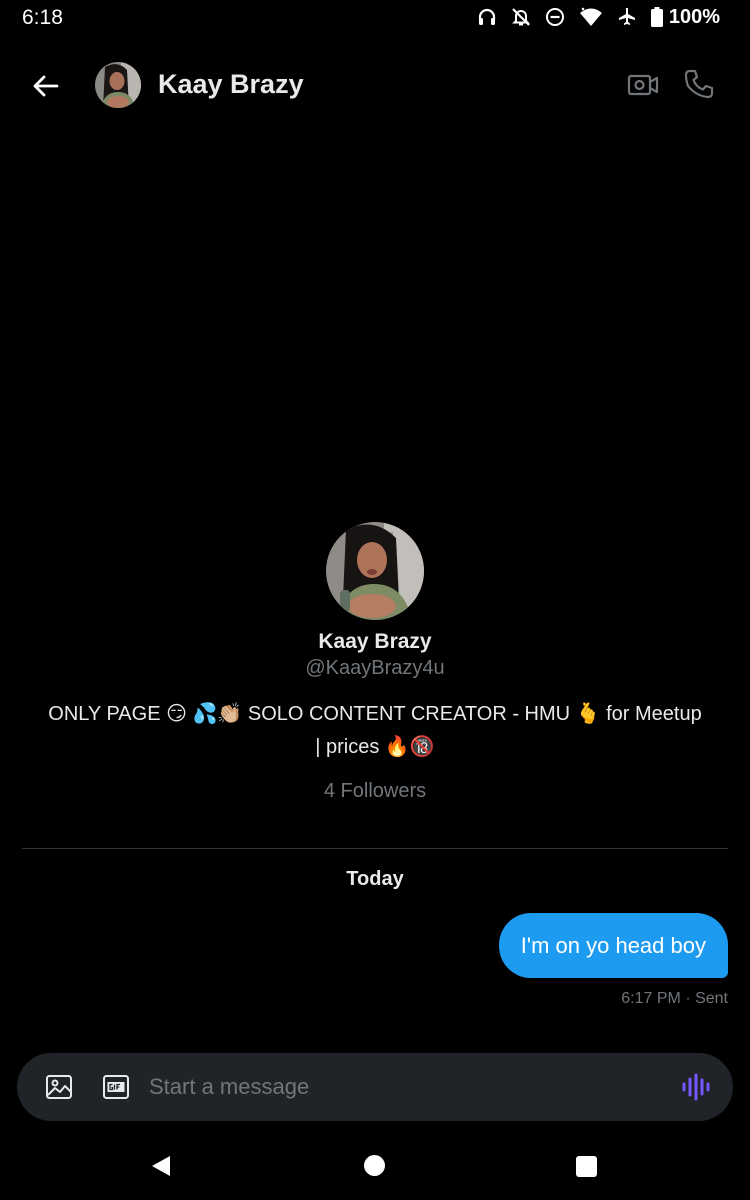  I want to click on battery-level: 100%, so click(694, 16).